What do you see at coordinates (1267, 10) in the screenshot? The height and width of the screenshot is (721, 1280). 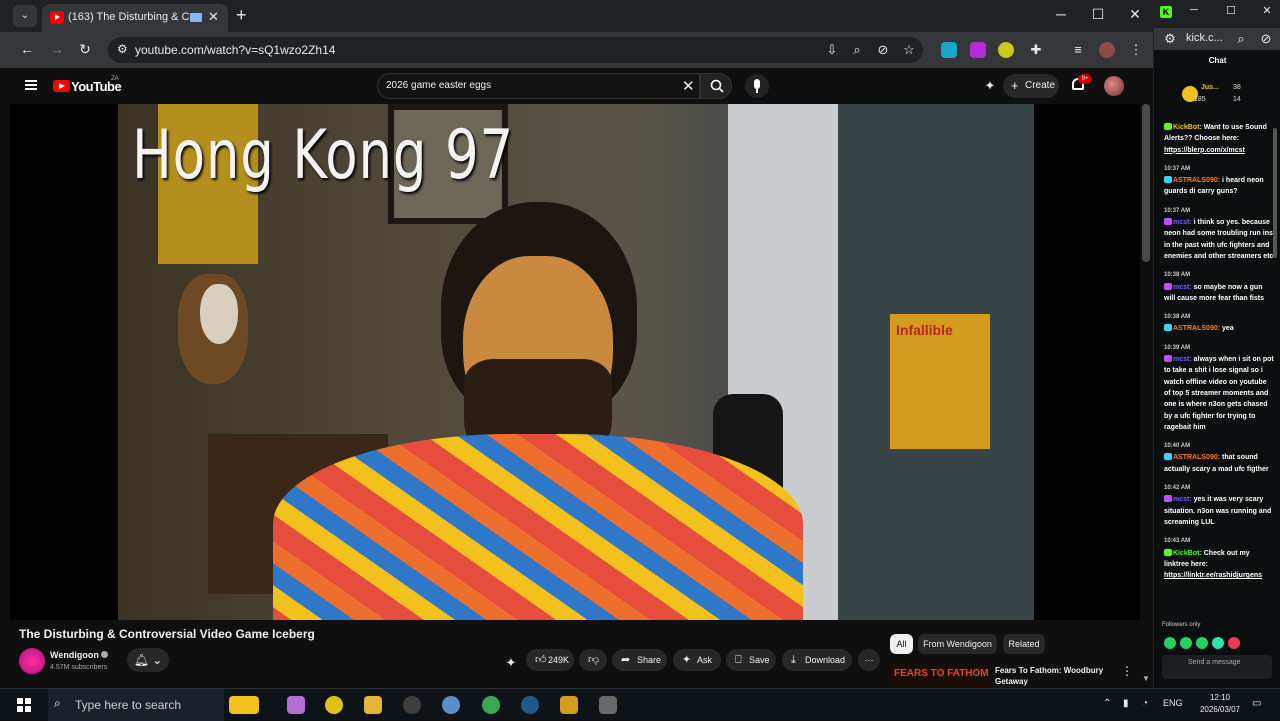 I see `kick-close-button: ✕` at bounding box center [1267, 10].